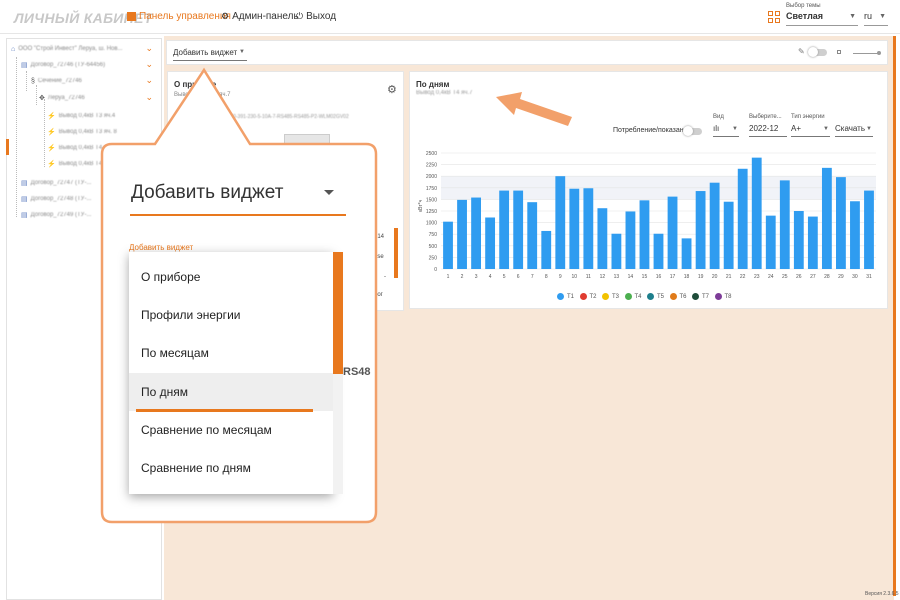 The width and height of the screenshot is (900, 600). Describe the element at coordinates (588, 296) in the screenshot. I see `legend-item-t2: T2` at that location.